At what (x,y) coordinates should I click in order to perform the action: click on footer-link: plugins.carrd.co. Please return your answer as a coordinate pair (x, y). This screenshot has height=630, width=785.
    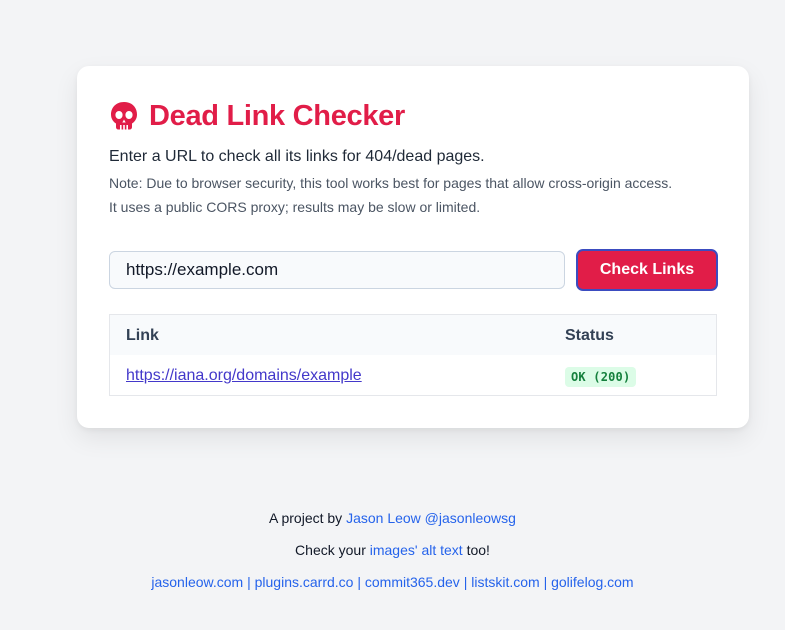
    Looking at the image, I should click on (304, 582).